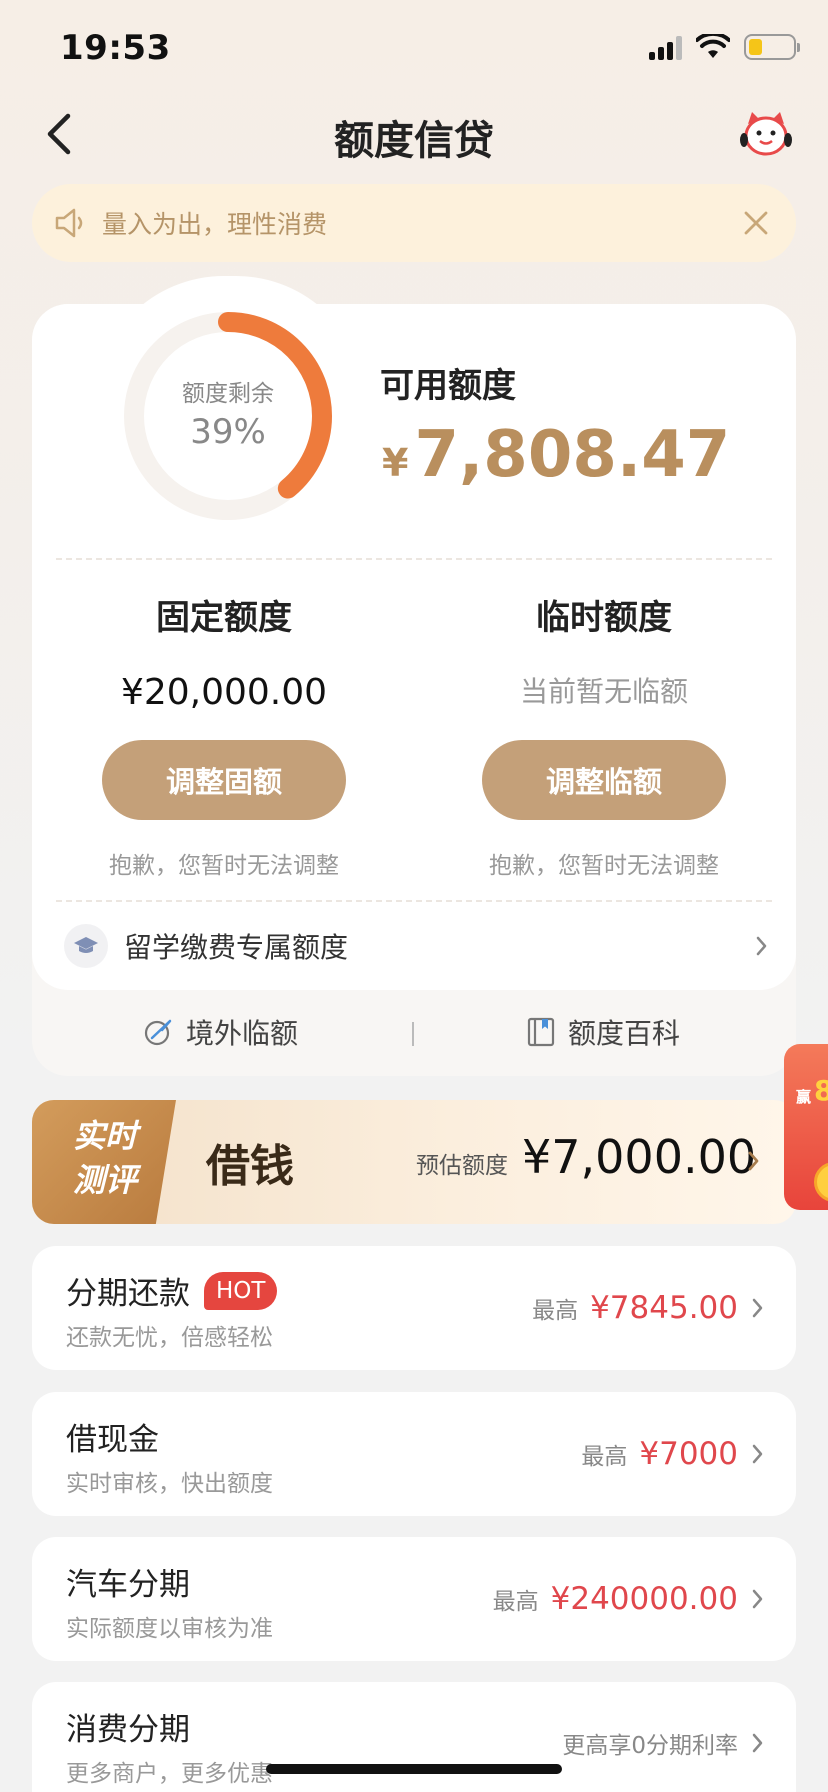 This screenshot has height=1792, width=828. What do you see at coordinates (242, 1033) in the screenshot?
I see `overseas-temp-label: 境外临额` at bounding box center [242, 1033].